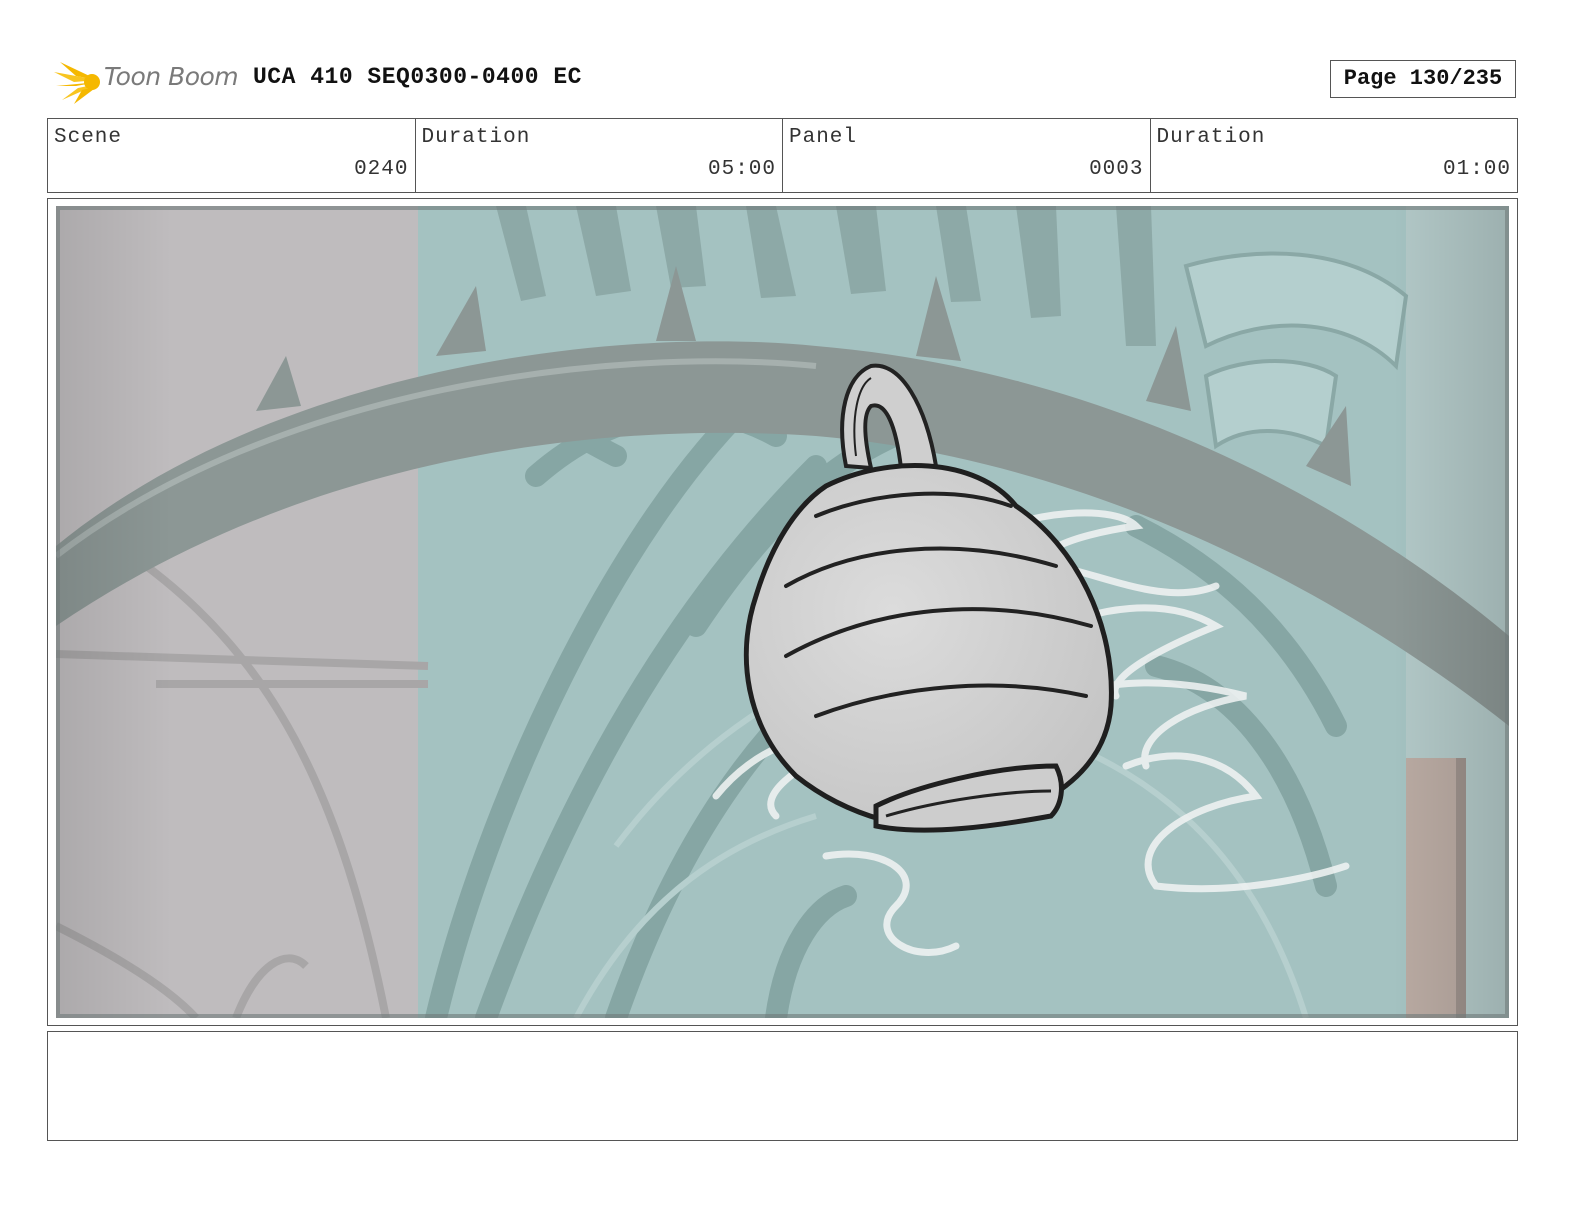  Describe the element at coordinates (1476, 169) in the screenshot. I see `panel-duration-value: 01:00` at that location.